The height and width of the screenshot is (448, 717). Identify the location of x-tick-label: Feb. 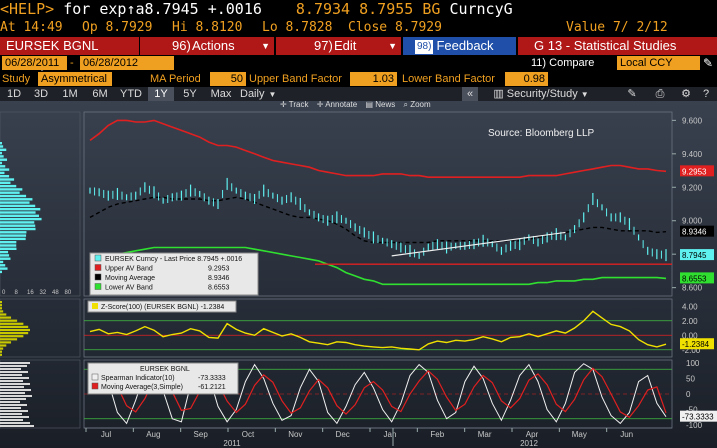
(437, 434).